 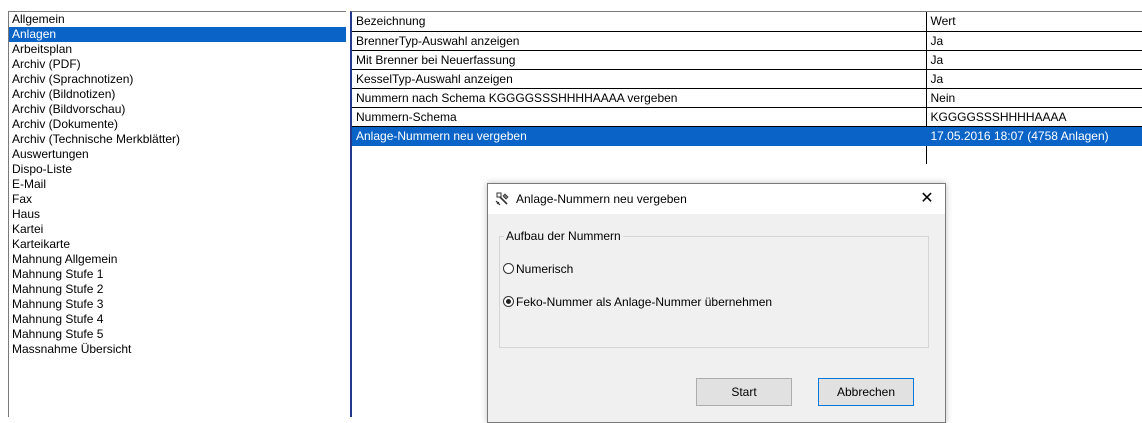 What do you see at coordinates (177, 289) in the screenshot?
I see `category-item: Mahnung Stufe 2` at bounding box center [177, 289].